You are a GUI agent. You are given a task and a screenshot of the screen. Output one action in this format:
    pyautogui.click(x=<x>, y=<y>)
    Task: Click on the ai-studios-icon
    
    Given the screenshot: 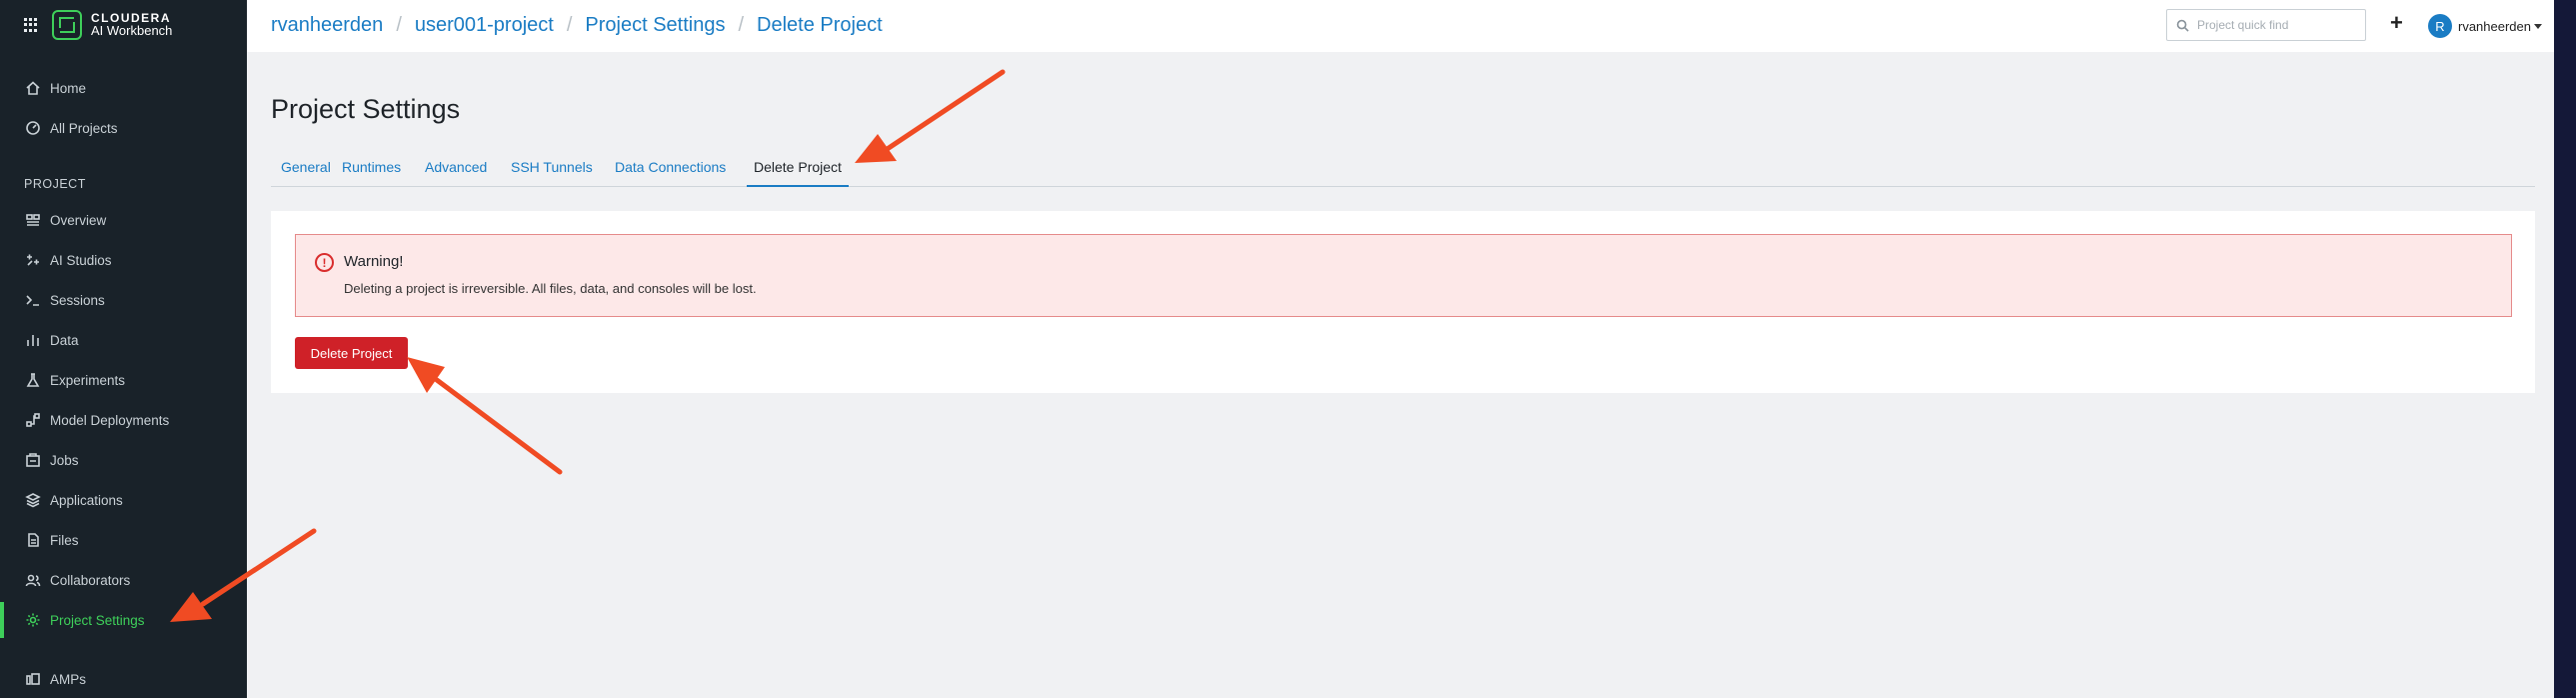 What is the action you would take?
    pyautogui.click(x=33, y=260)
    